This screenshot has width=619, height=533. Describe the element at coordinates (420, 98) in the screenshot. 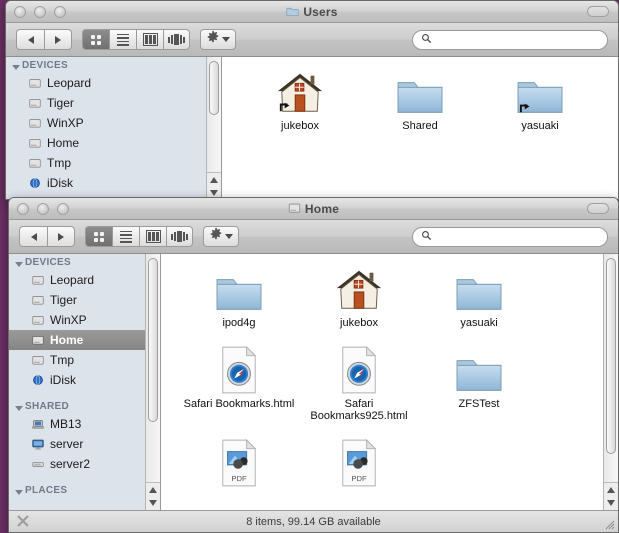

I see `file-item-shared: Shared` at that location.